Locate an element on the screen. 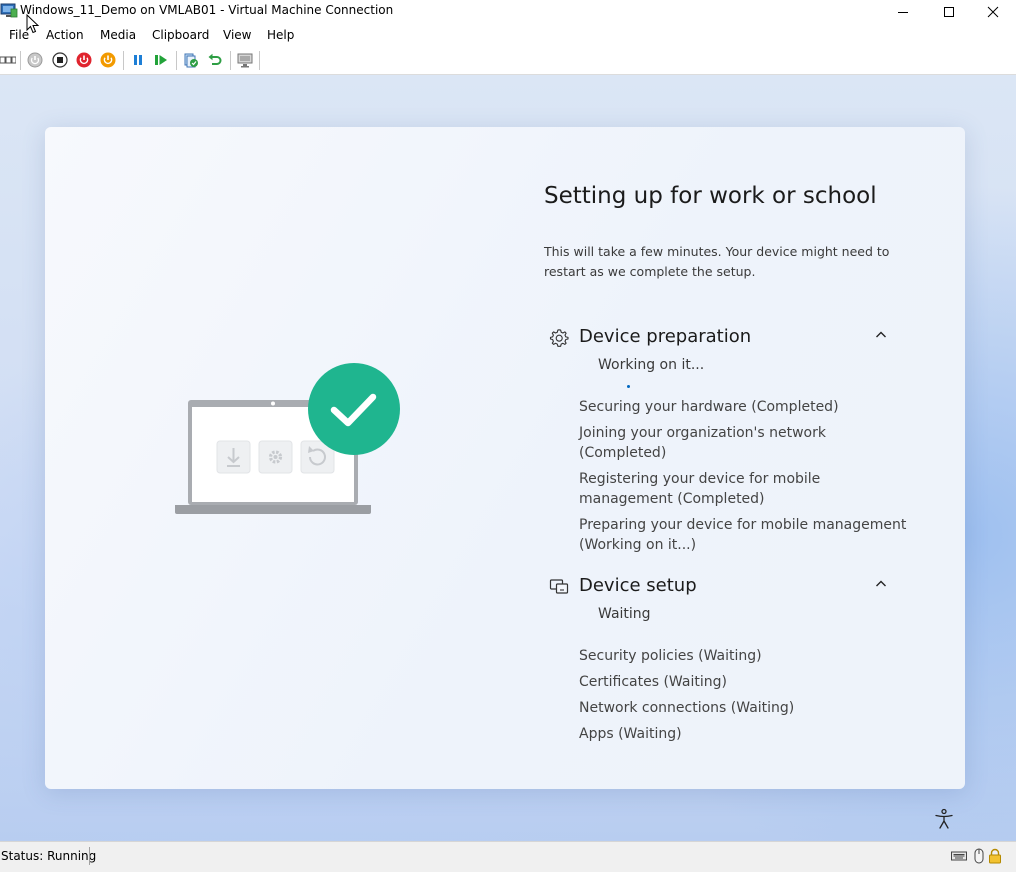 This screenshot has height=872, width=1016. pause-icon is located at coordinates (138, 60).